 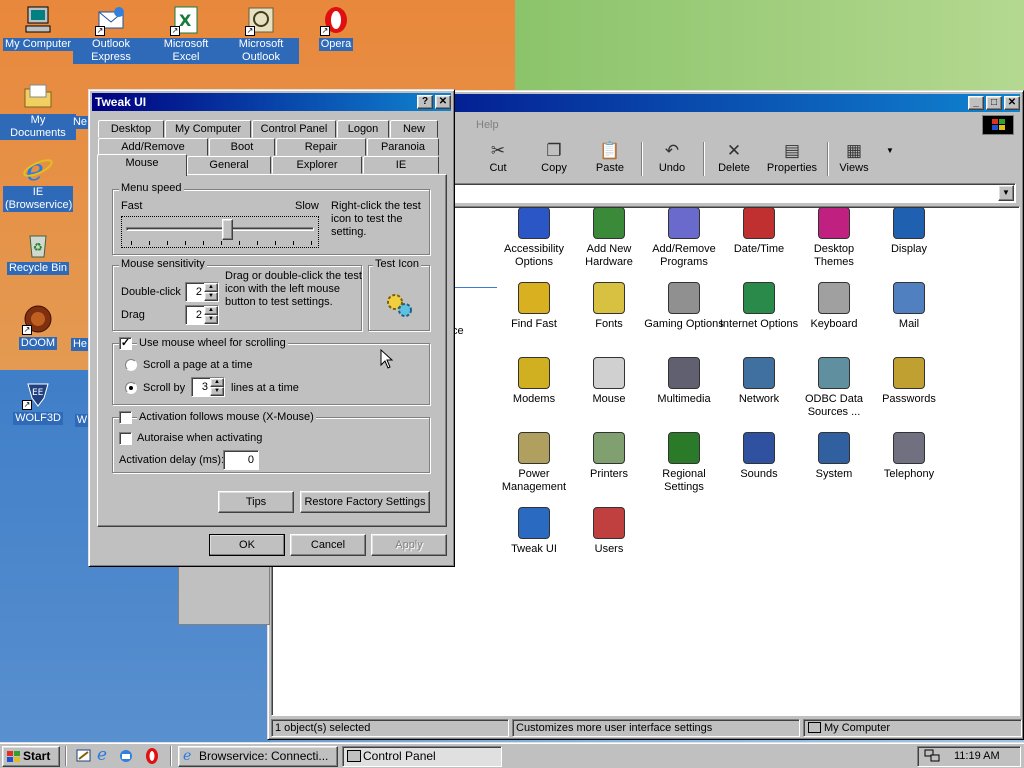 What do you see at coordinates (84, 756) in the screenshot?
I see `show-desktop-icon` at bounding box center [84, 756].